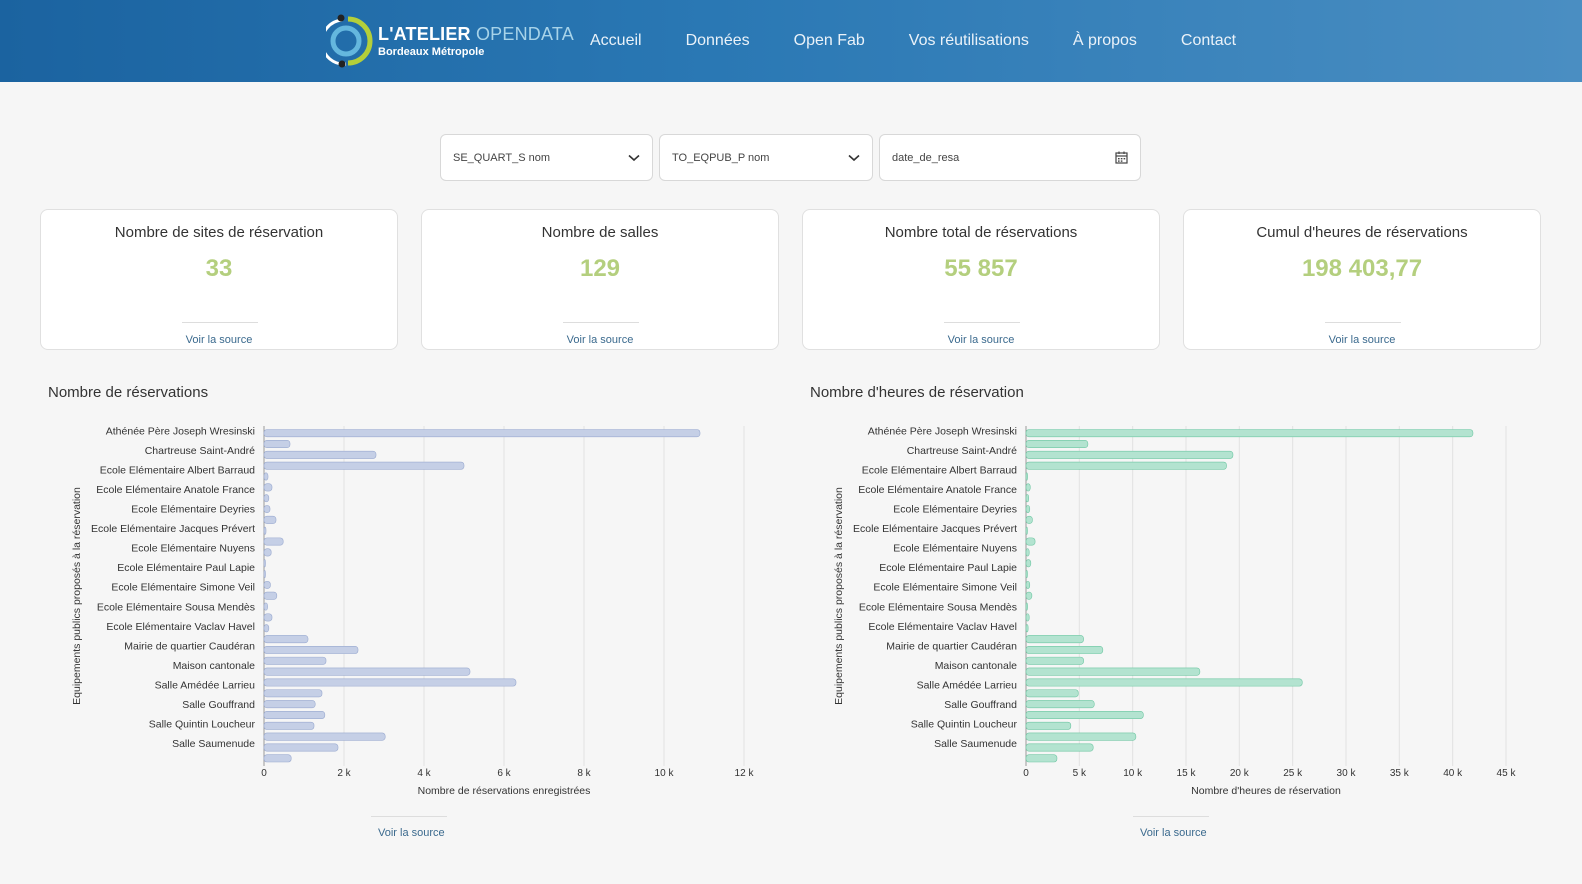 The height and width of the screenshot is (884, 1582). Describe the element at coordinates (1400, 773) in the screenshot. I see `x-tick-label: 35 k` at that location.